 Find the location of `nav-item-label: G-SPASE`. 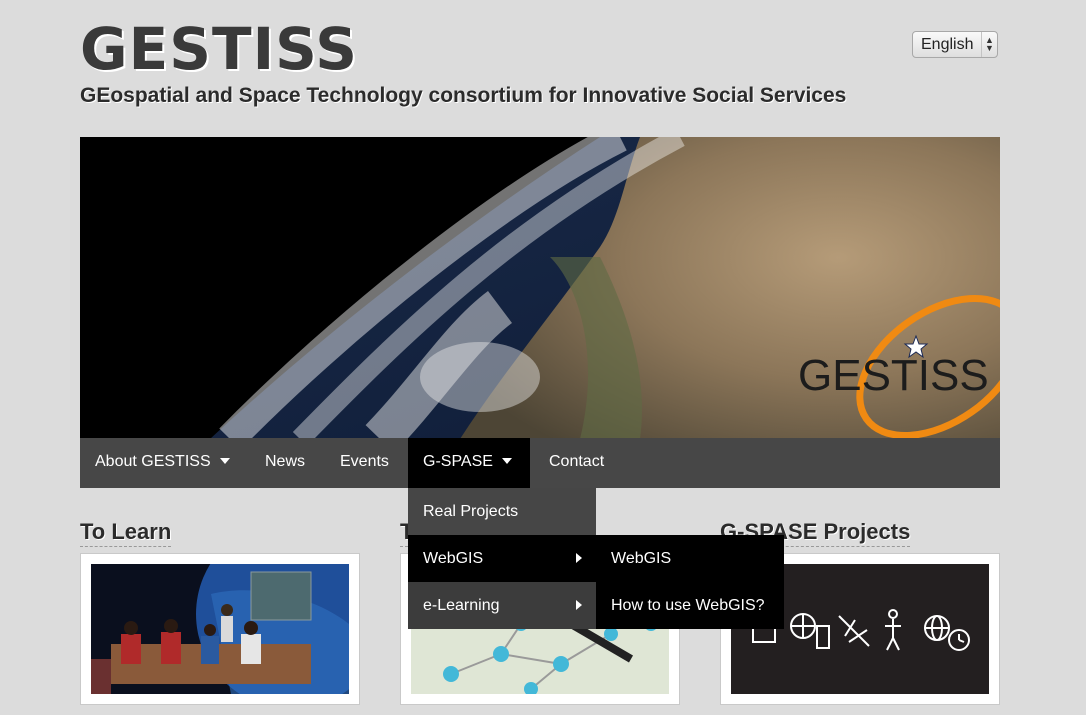

nav-item-label: G-SPASE is located at coordinates (458, 461).